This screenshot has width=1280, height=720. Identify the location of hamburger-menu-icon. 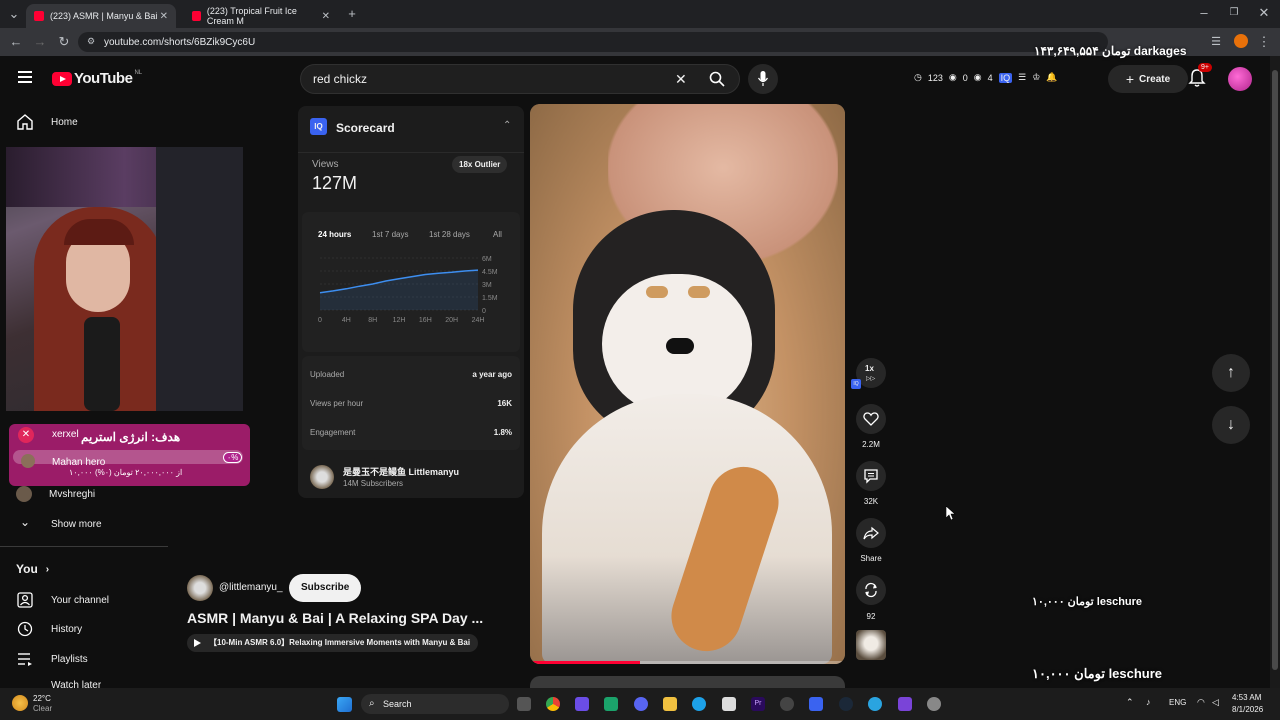
(25, 77).